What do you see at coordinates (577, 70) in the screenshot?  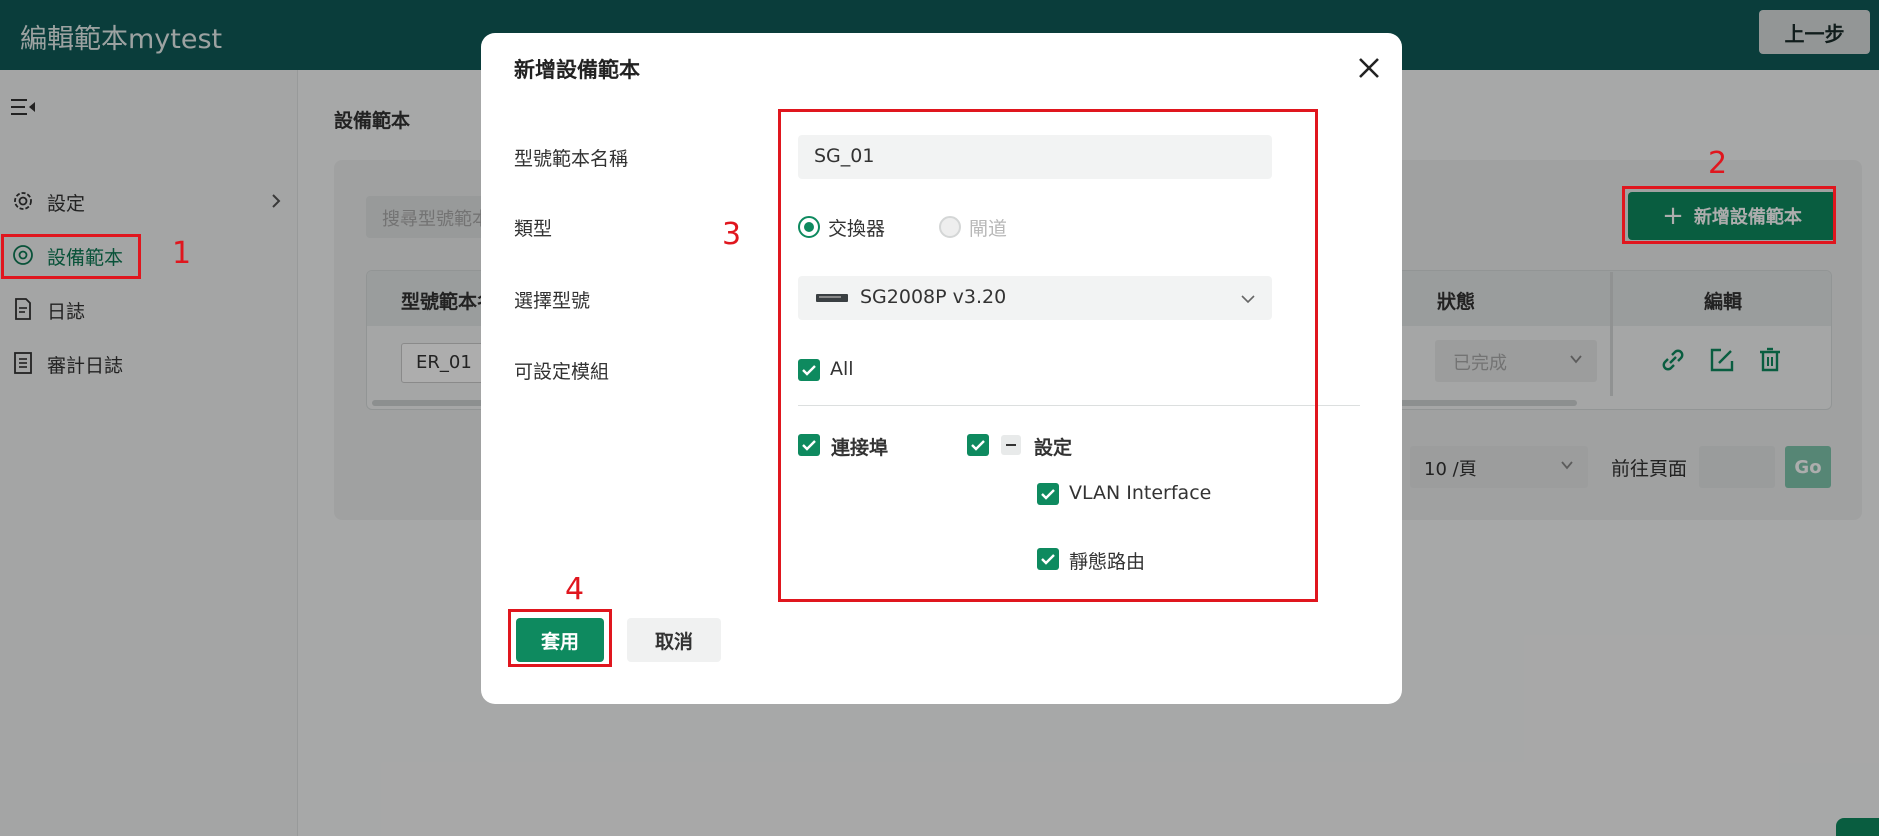 I see `dialog-title: 新增設備範本` at bounding box center [577, 70].